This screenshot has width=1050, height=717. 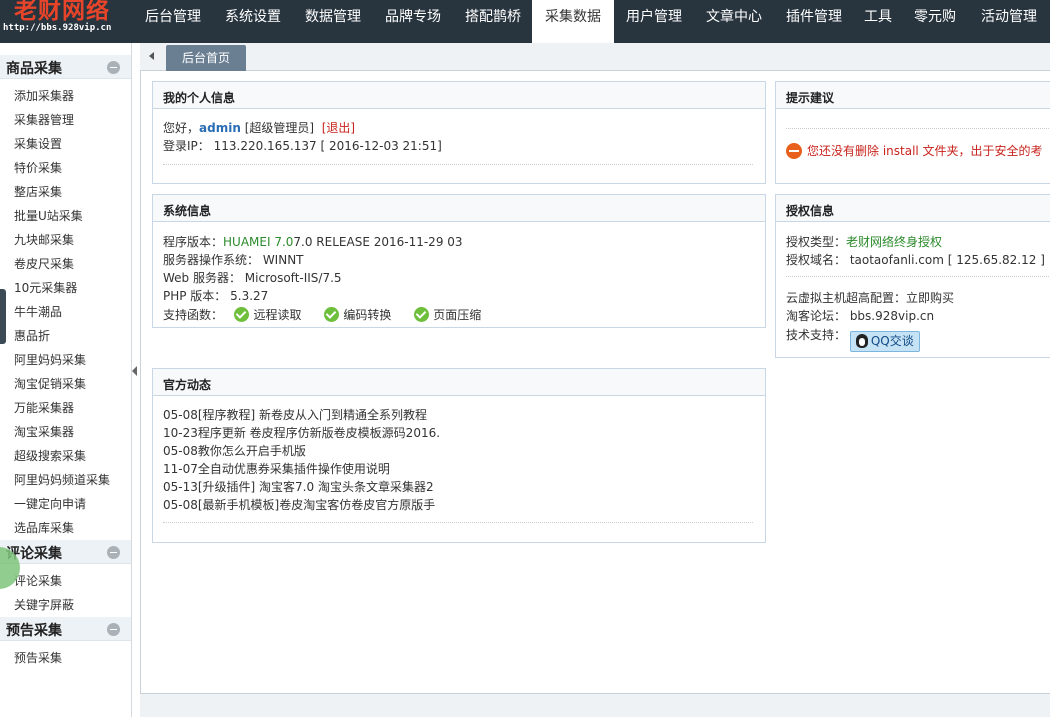 I want to click on license-type-value: 老财网络终身授权, so click(x=894, y=242).